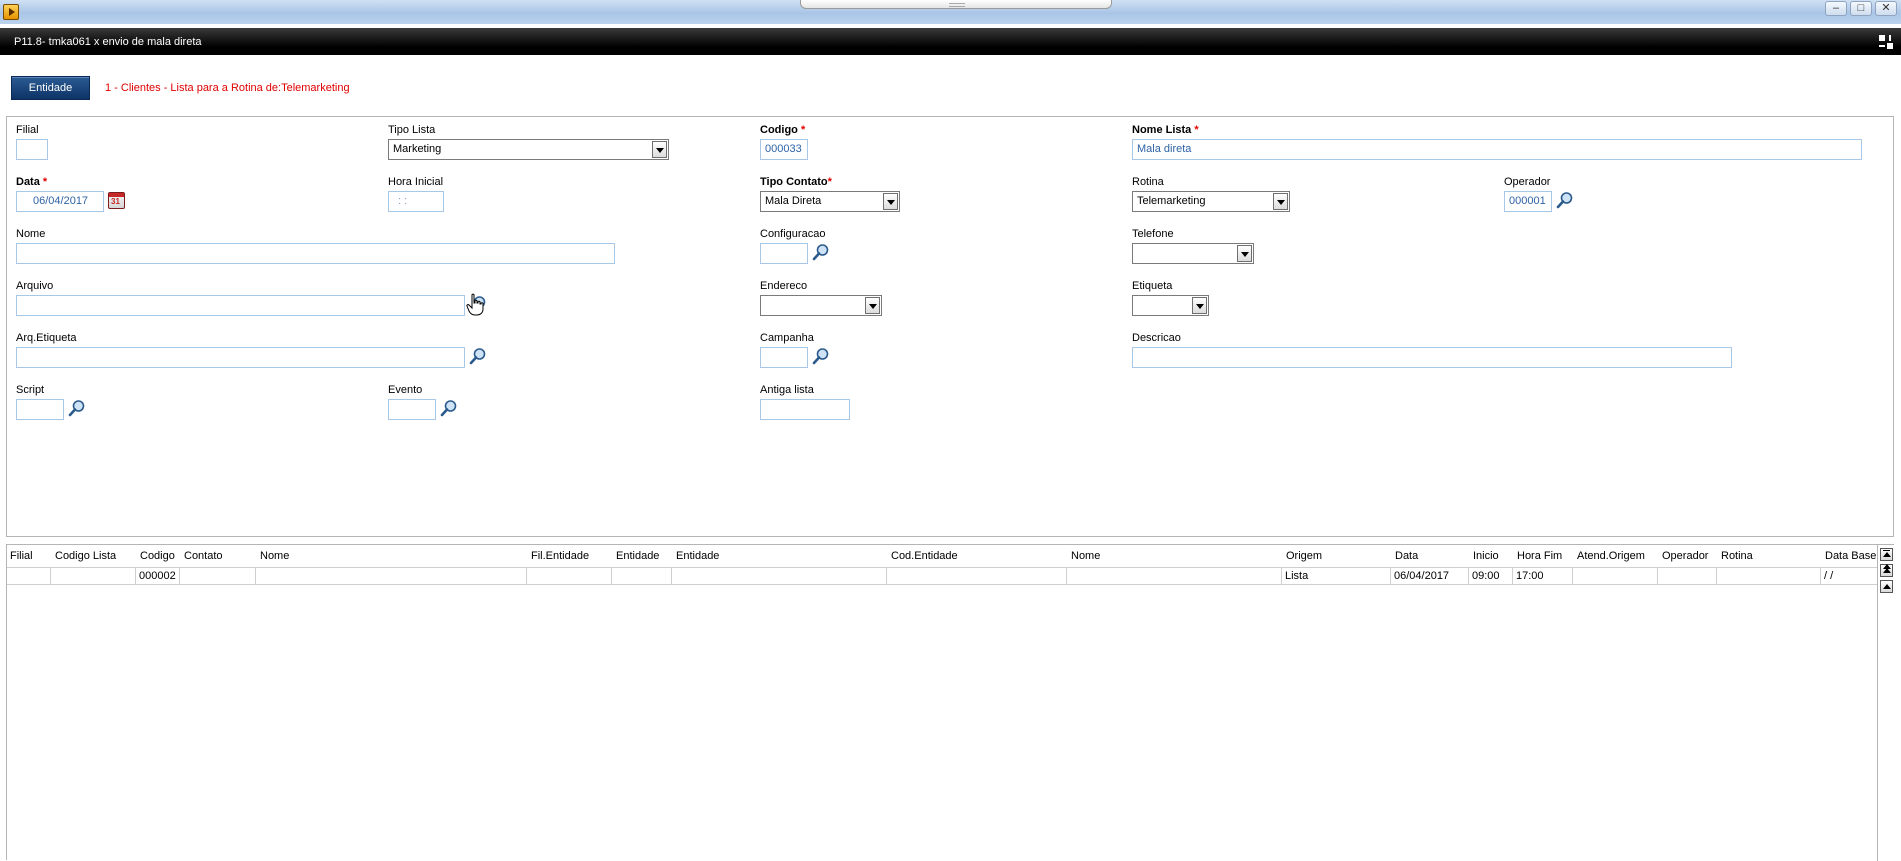 Image resolution: width=1901 pixels, height=861 pixels. What do you see at coordinates (1614, 576) in the screenshot?
I see `cell-atend-origem` at bounding box center [1614, 576].